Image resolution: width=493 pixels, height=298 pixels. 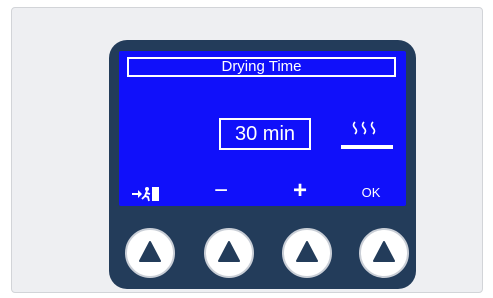 I want to click on ok-softkey-label: OK, so click(x=371, y=192).